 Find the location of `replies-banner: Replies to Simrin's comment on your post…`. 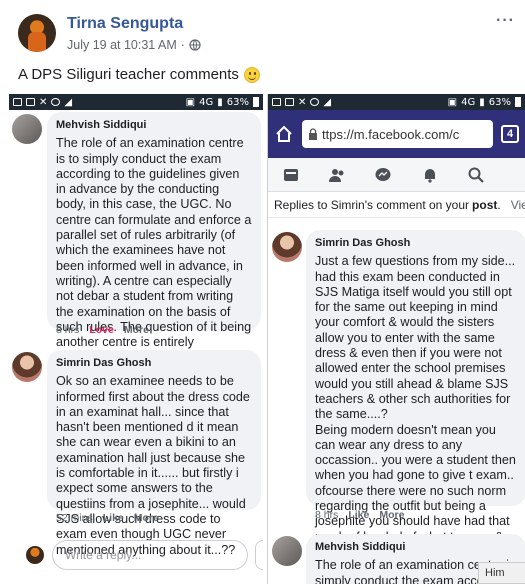

replies-banner: Replies to Simrin's comment on your post… is located at coordinates (396, 205).